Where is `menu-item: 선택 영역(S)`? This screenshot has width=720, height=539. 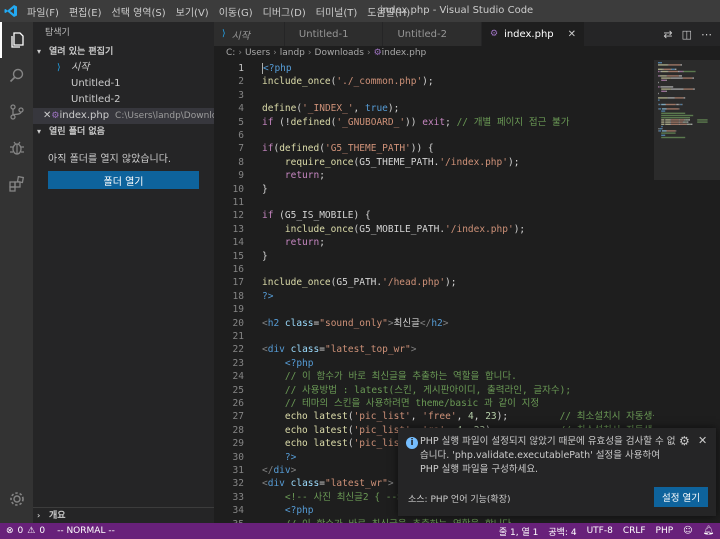 menu-item: 선택 영역(S) is located at coordinates (139, 11).